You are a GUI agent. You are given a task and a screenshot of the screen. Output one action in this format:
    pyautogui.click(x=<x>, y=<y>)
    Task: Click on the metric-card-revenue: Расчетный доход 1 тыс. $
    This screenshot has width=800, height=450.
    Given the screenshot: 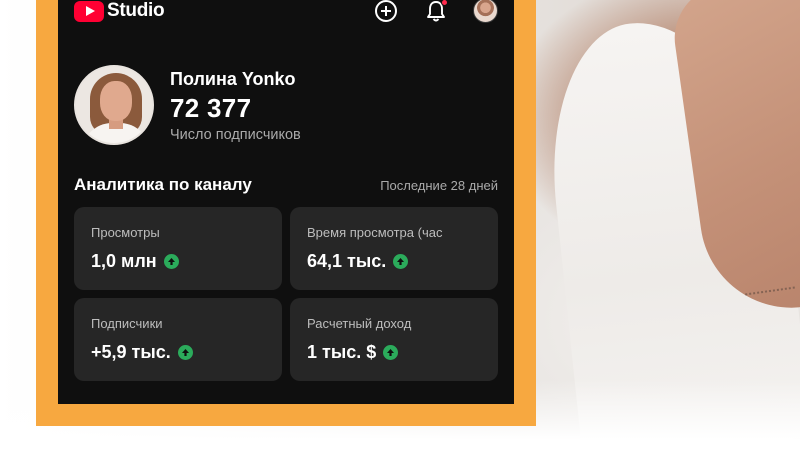 What is the action you would take?
    pyautogui.click(x=394, y=339)
    